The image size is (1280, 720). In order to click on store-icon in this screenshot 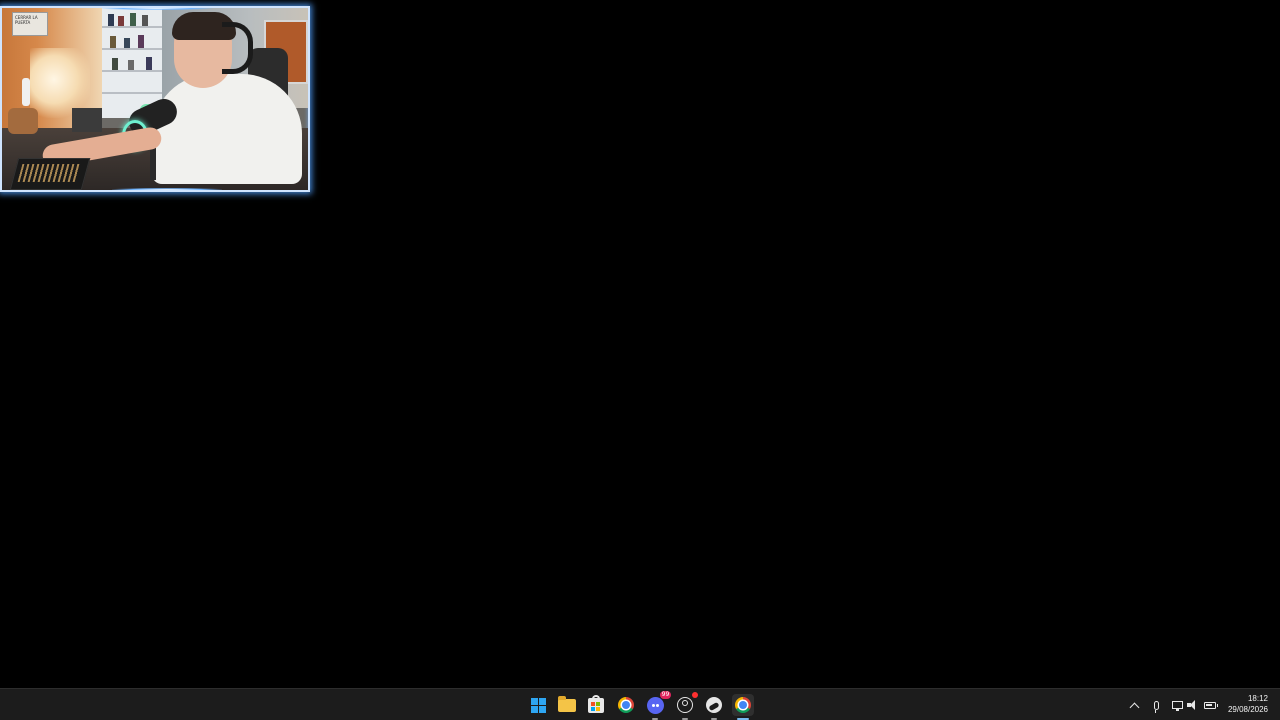, I will do `click(596, 703)`.